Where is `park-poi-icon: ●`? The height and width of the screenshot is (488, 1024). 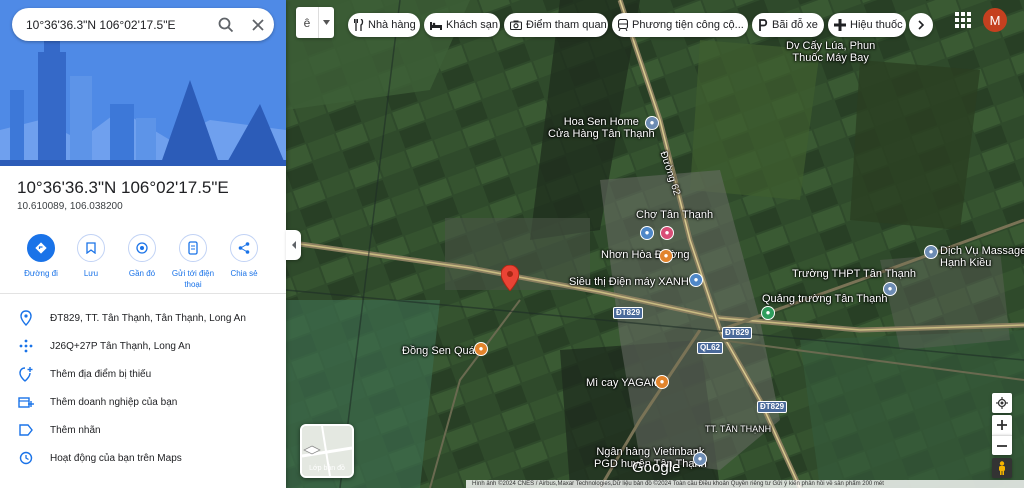 park-poi-icon: ● is located at coordinates (768, 313).